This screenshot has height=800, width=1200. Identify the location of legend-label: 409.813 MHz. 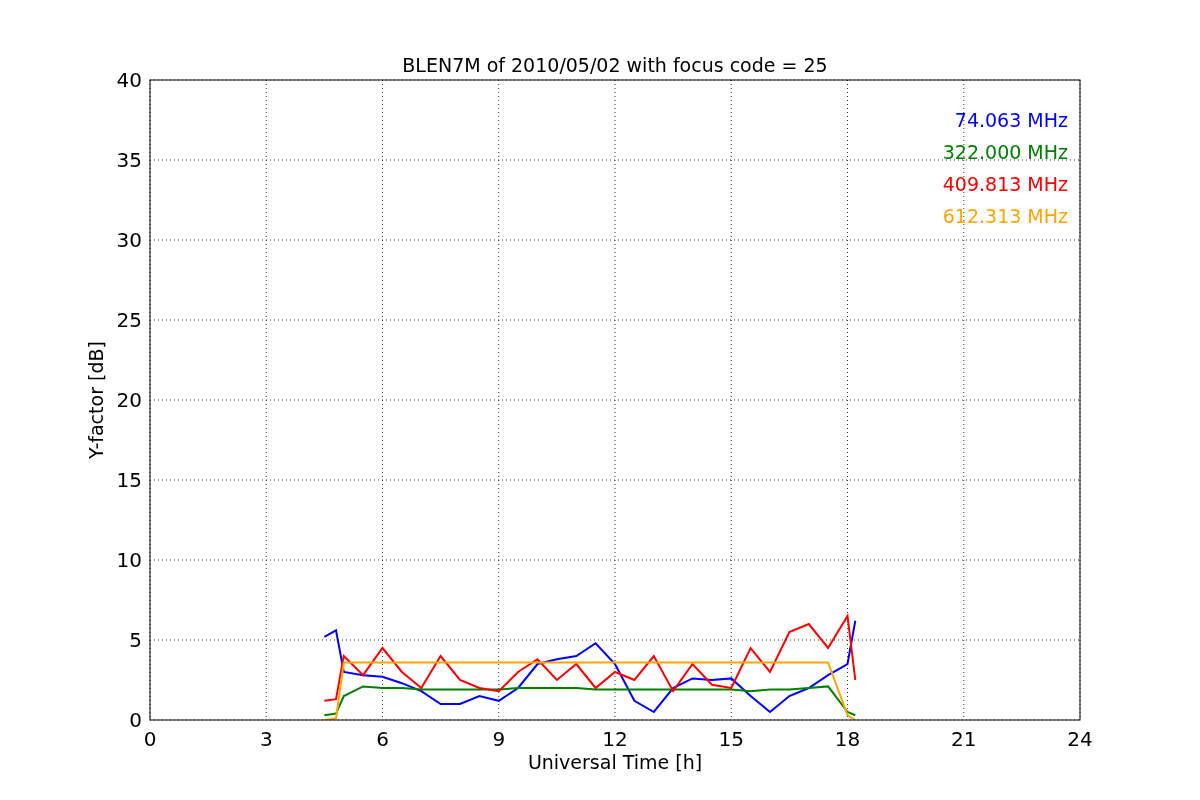
(1005, 184).